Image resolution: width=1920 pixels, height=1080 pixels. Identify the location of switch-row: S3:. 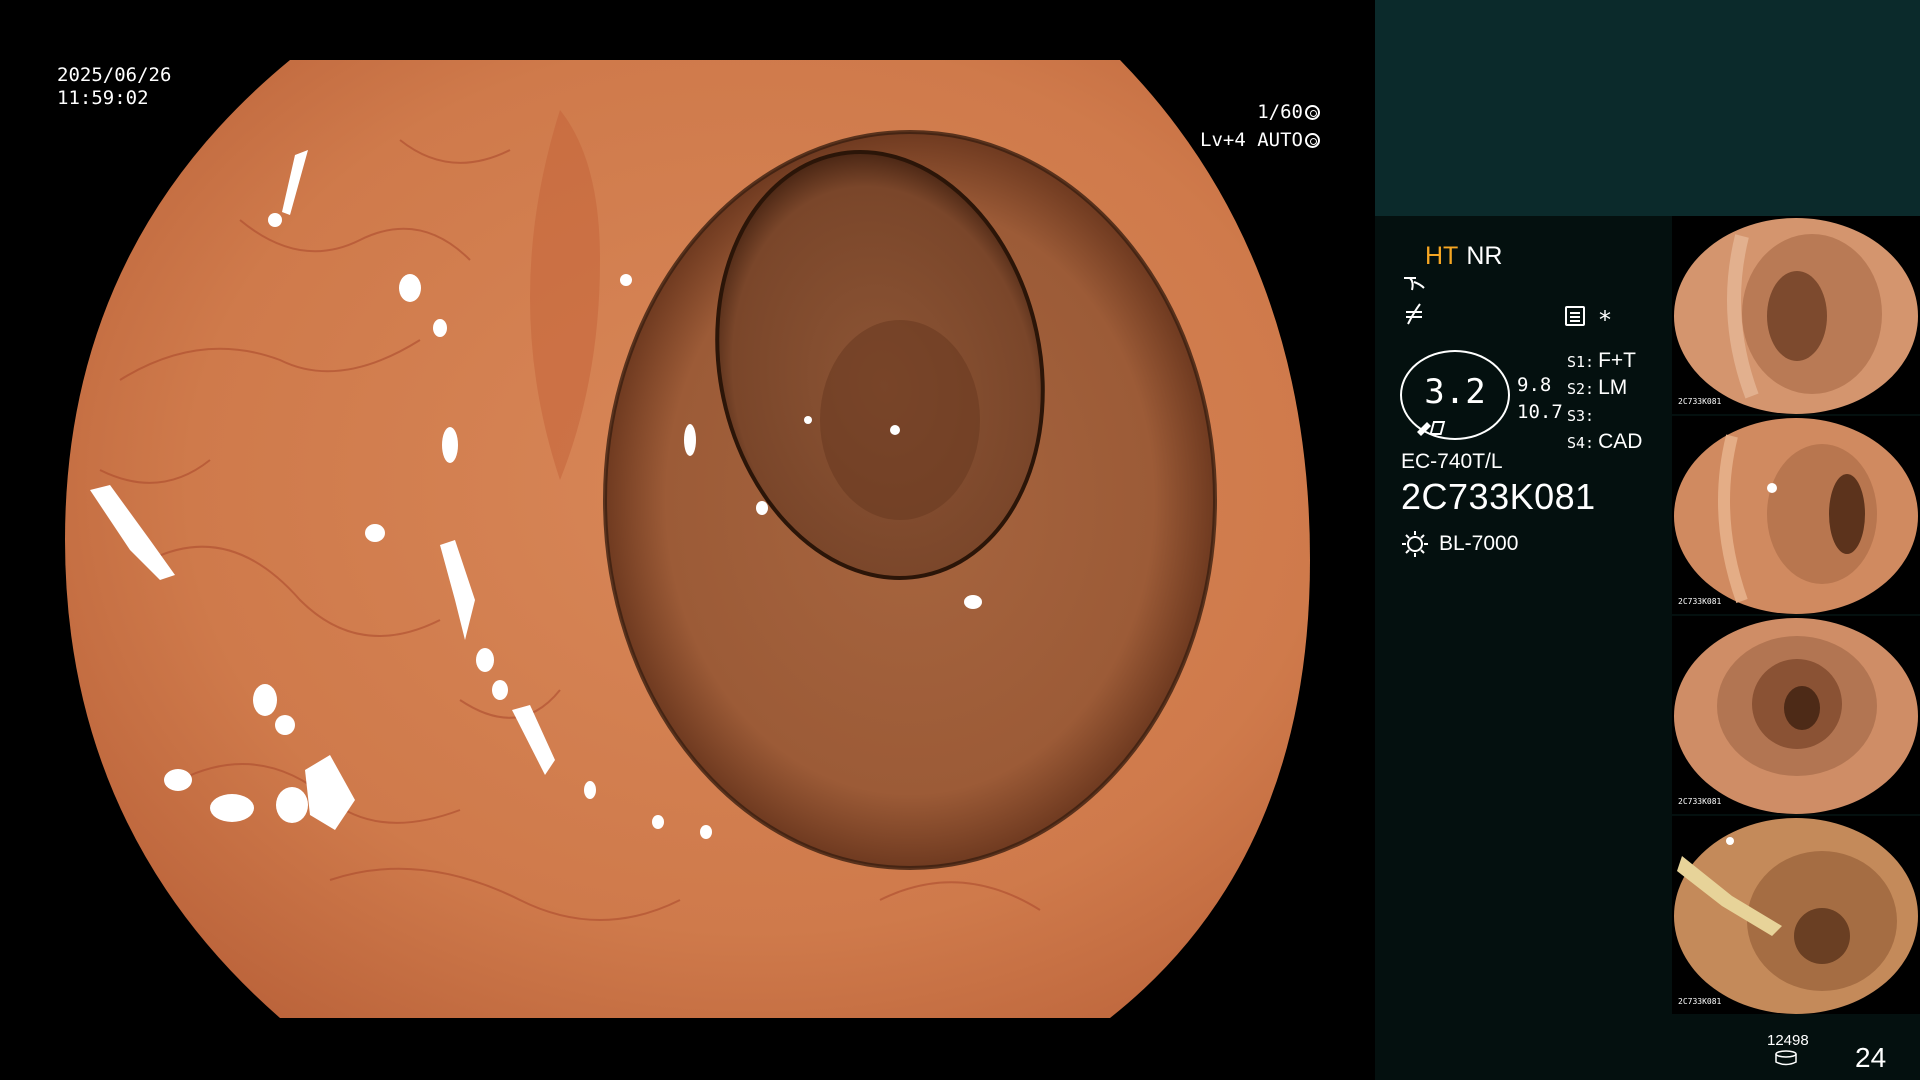
(1604, 415).